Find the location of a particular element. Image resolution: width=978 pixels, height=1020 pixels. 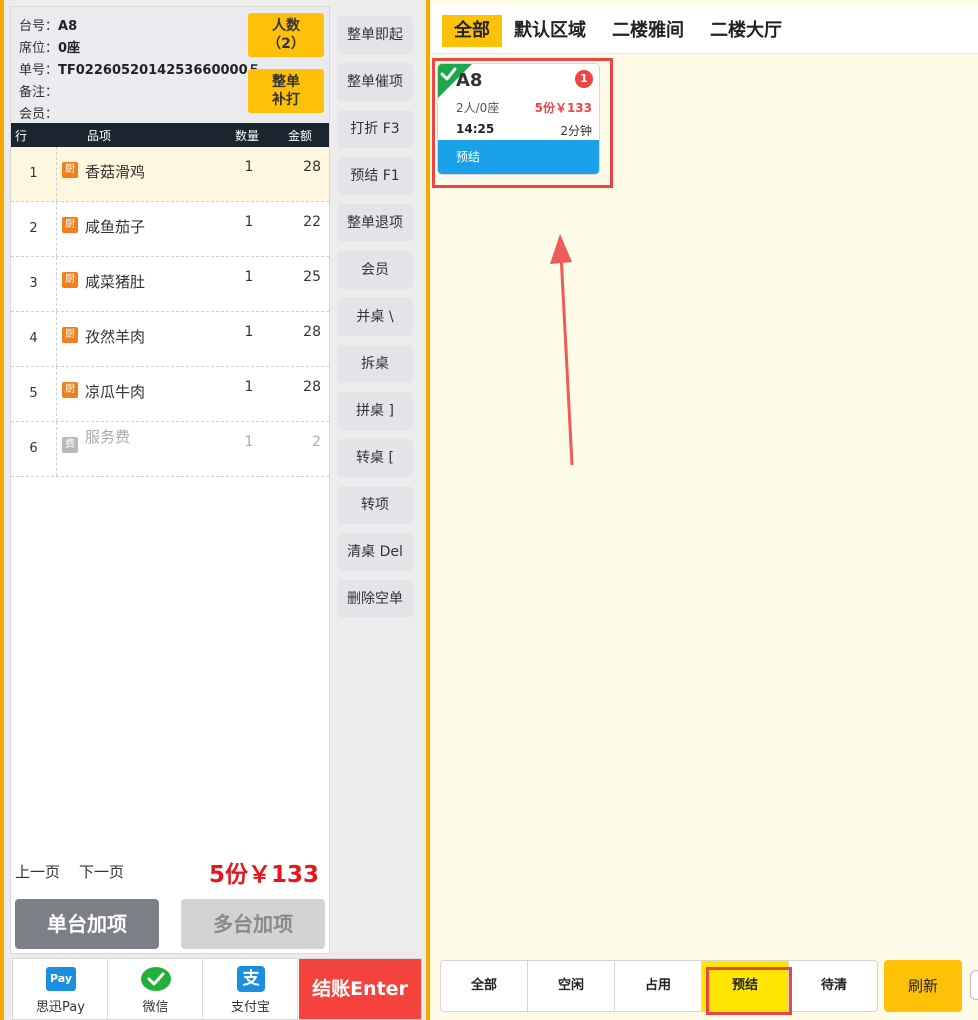

alipay-label: 支付宝 is located at coordinates (250, 1007).